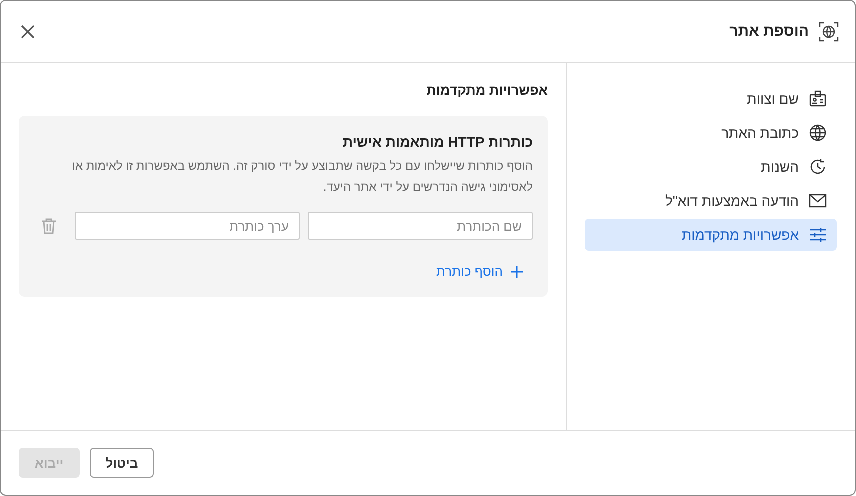 The height and width of the screenshot is (496, 856). What do you see at coordinates (479, 271) in the screenshot?
I see `add-header-link: הוסף כותרת` at bounding box center [479, 271].